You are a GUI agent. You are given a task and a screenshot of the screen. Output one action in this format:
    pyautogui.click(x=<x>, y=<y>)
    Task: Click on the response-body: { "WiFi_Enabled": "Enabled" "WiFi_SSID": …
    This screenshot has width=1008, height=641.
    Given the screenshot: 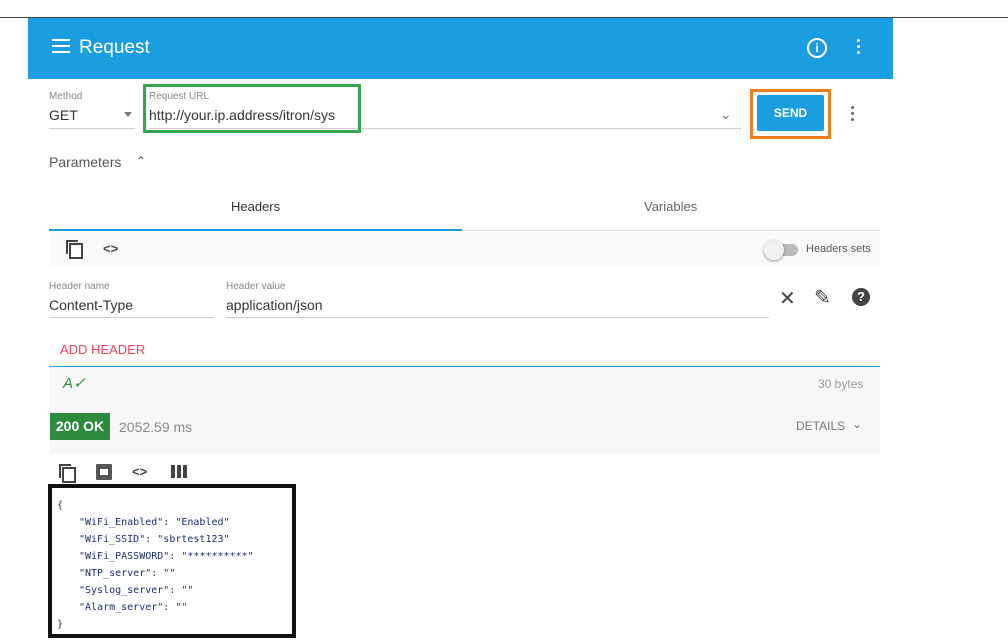 What is the action you would take?
    pyautogui.click(x=172, y=561)
    